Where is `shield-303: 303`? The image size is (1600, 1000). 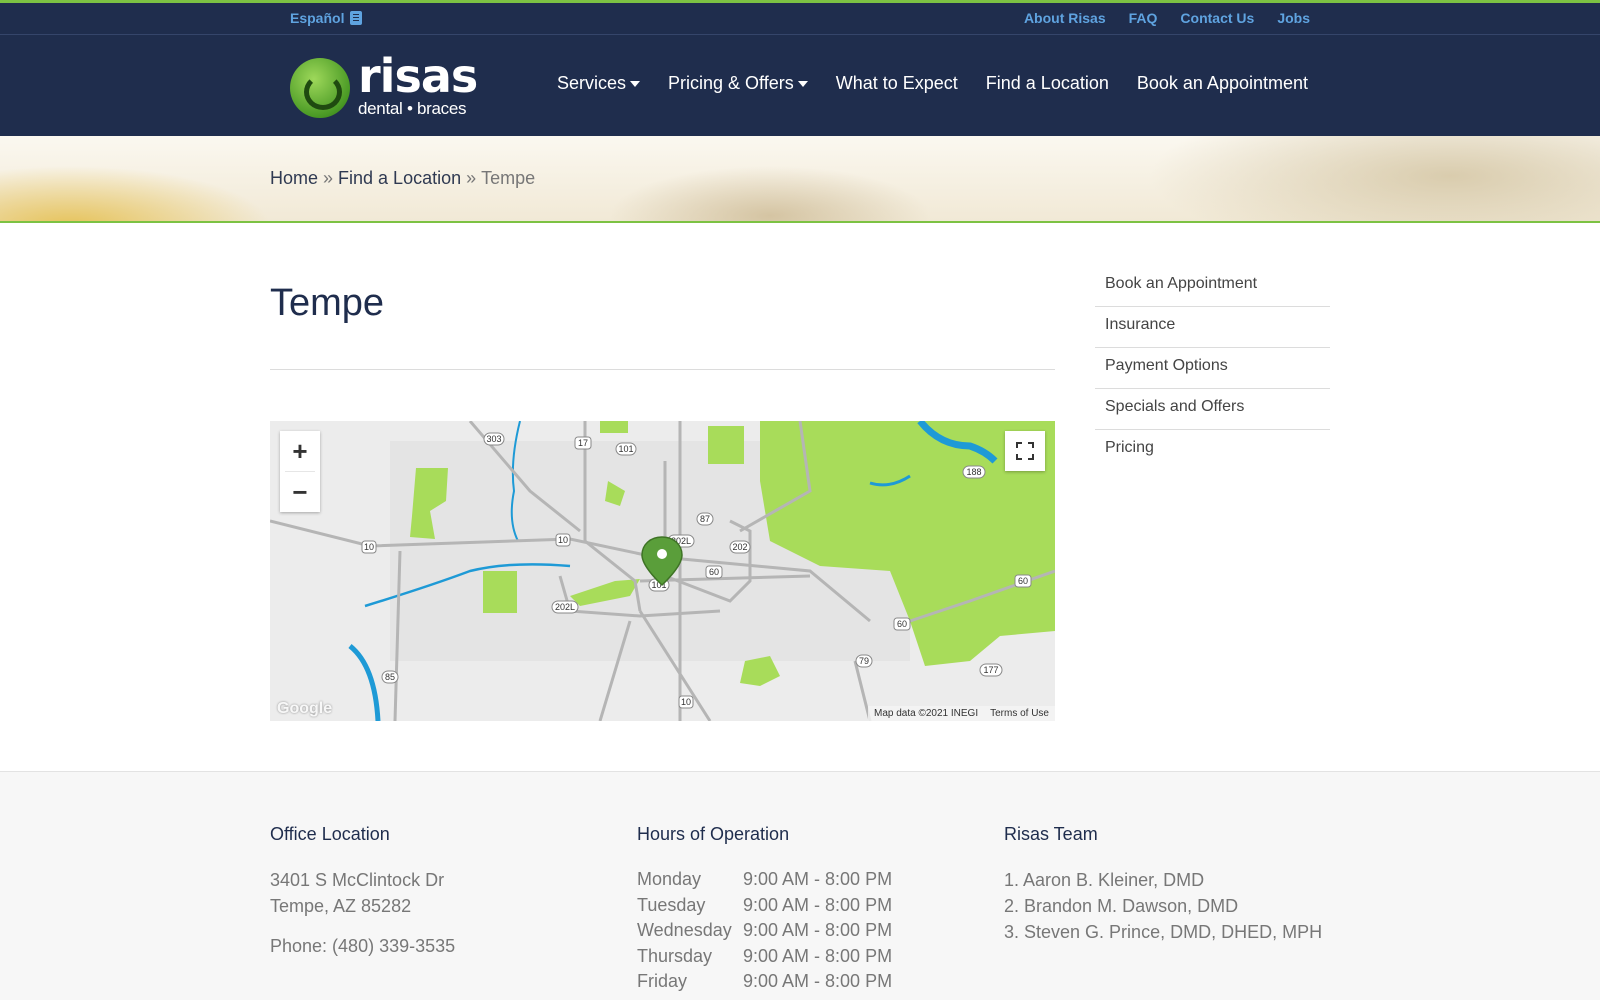 shield-303: 303 is located at coordinates (493, 439).